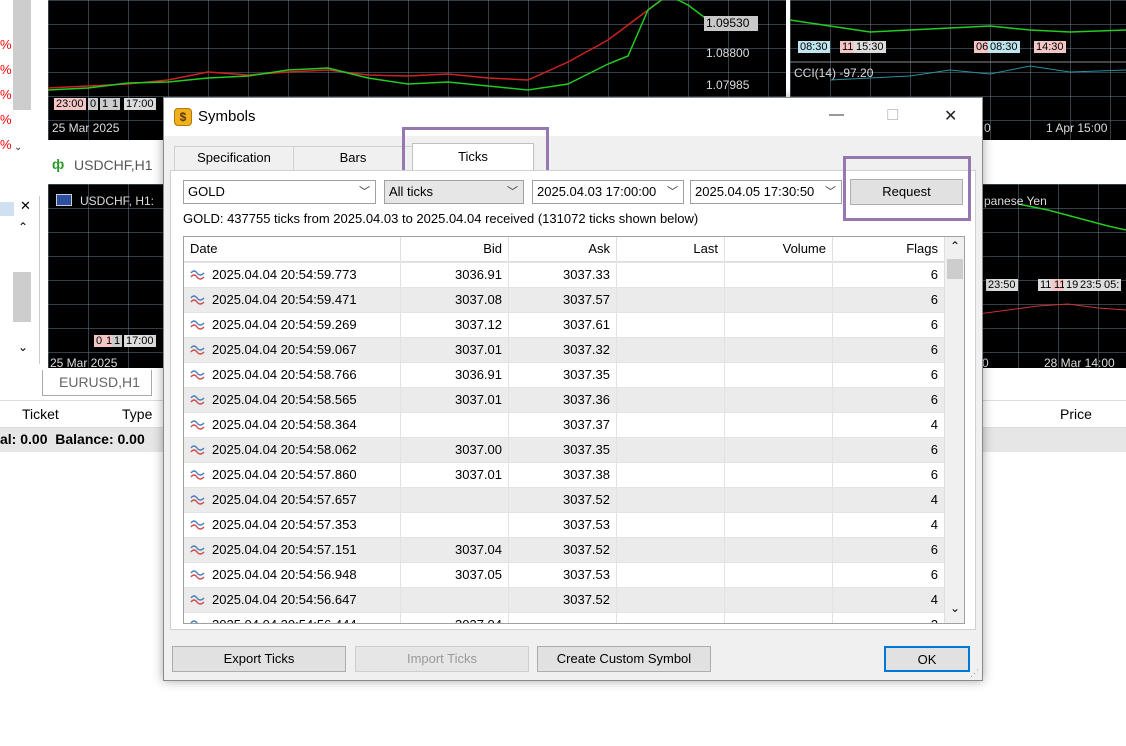  What do you see at coordinates (104, 165) in the screenshot?
I see `tab-usdchf: ф USDCHF,H1` at bounding box center [104, 165].